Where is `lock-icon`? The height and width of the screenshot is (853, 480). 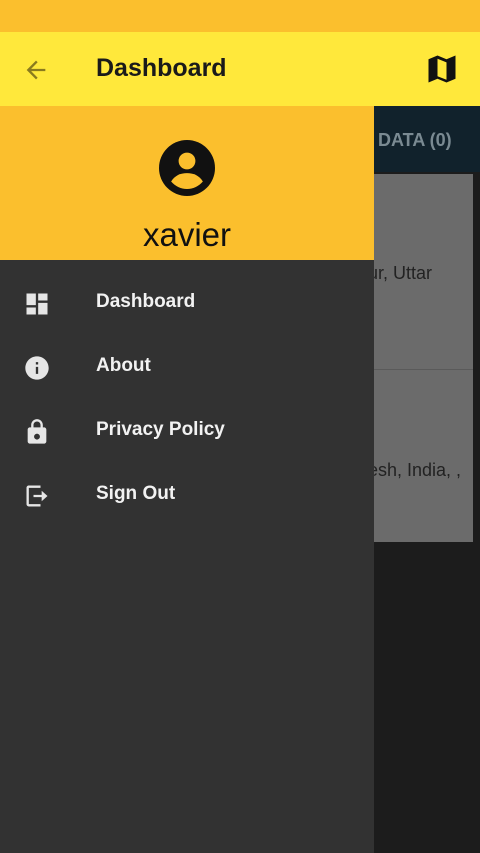 lock-icon is located at coordinates (37, 432).